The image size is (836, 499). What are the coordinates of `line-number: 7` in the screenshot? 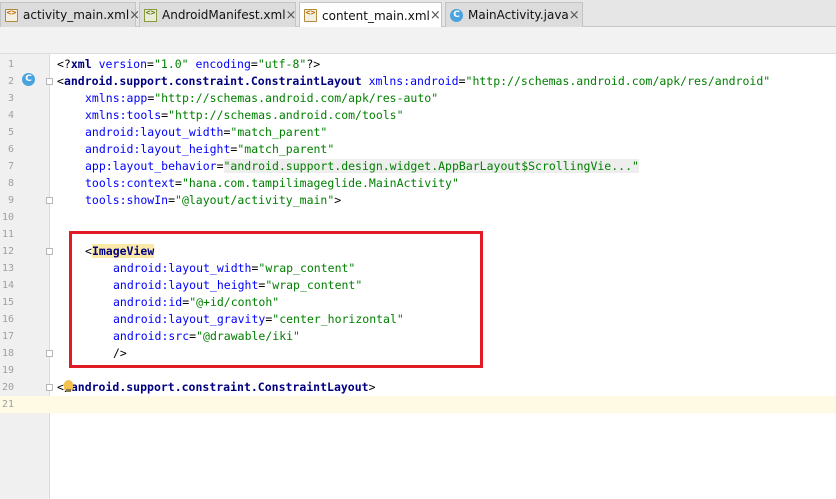 It's located at (10, 166).